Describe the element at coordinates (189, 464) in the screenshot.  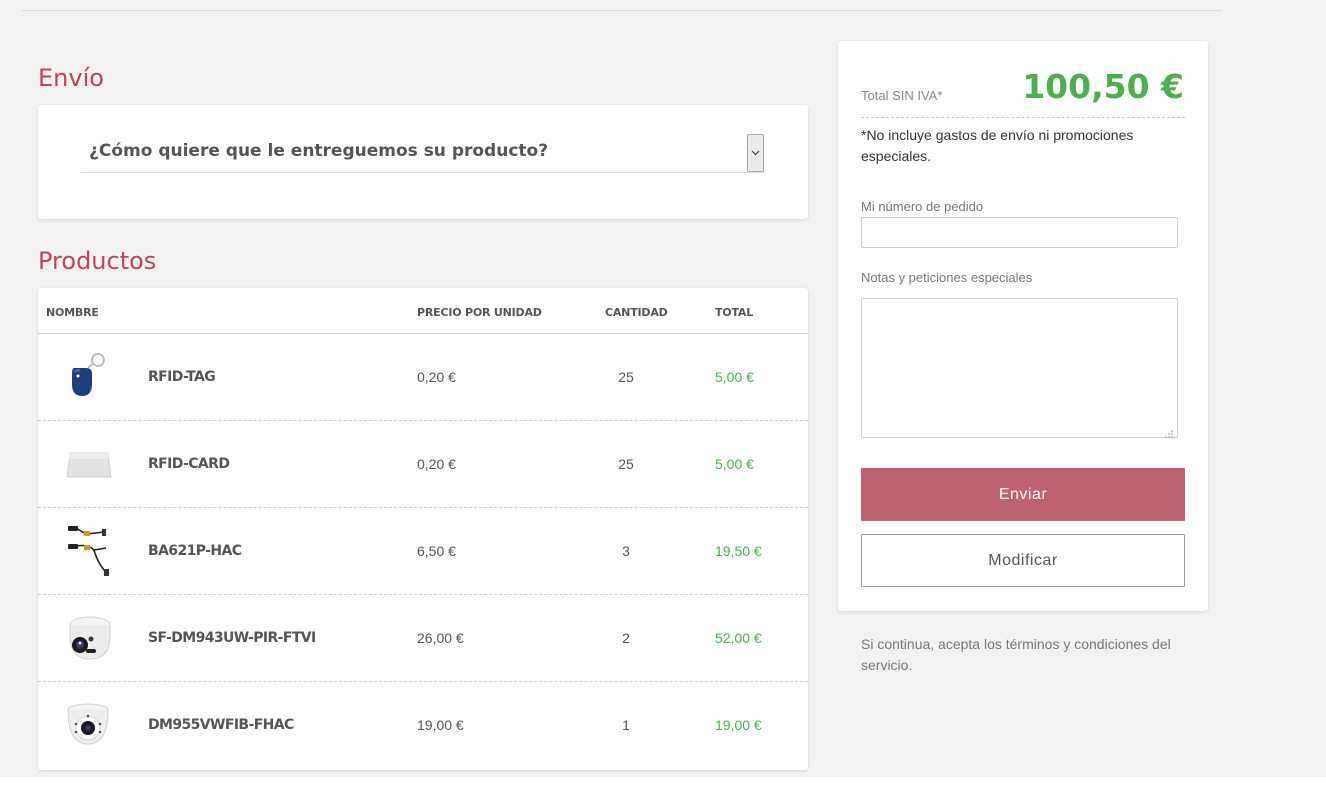
I see `product-name: RFID-CARD` at that location.